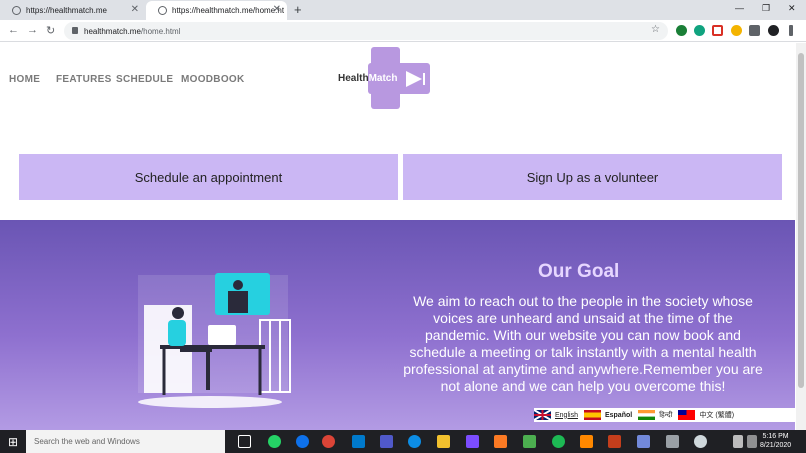 The width and height of the screenshot is (806, 453). I want to click on vscode-icon, so click(358, 441).